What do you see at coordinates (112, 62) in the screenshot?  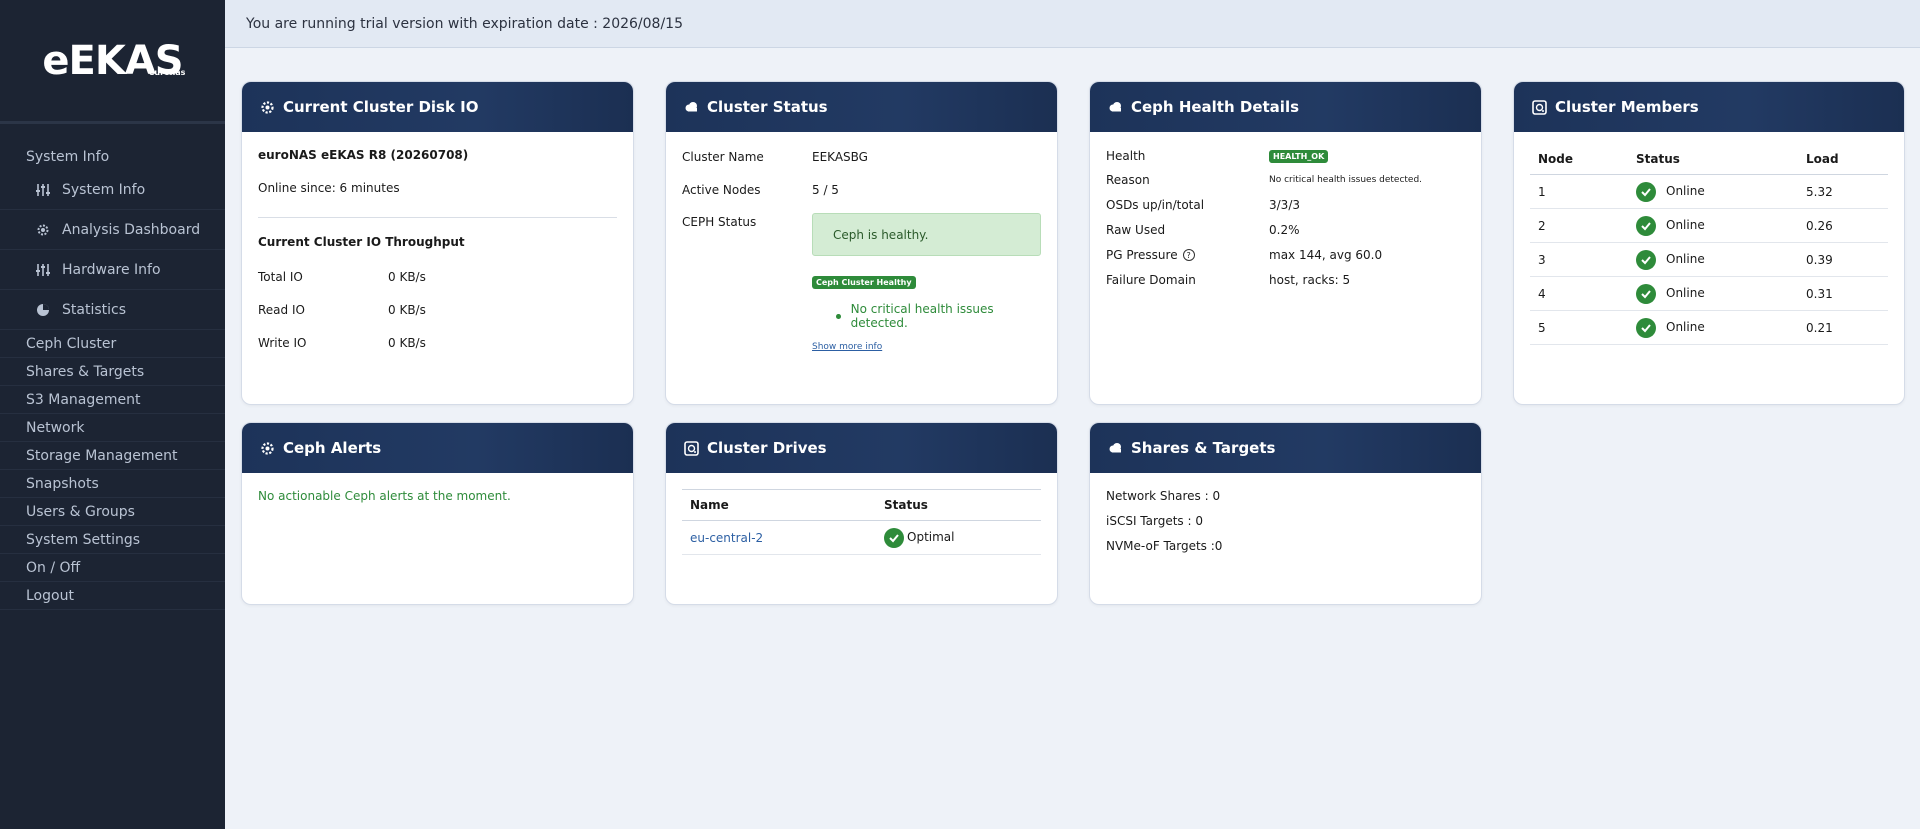 I see `logo: eEKAS euronas` at bounding box center [112, 62].